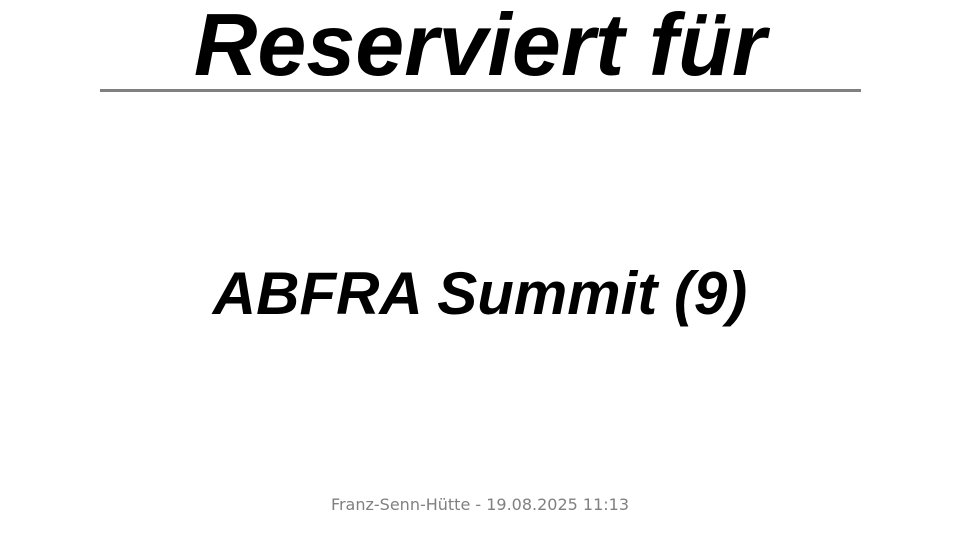 The height and width of the screenshot is (540, 960). Describe the element at coordinates (480, 47) in the screenshot. I see `sign-title: Reserviert für` at that location.